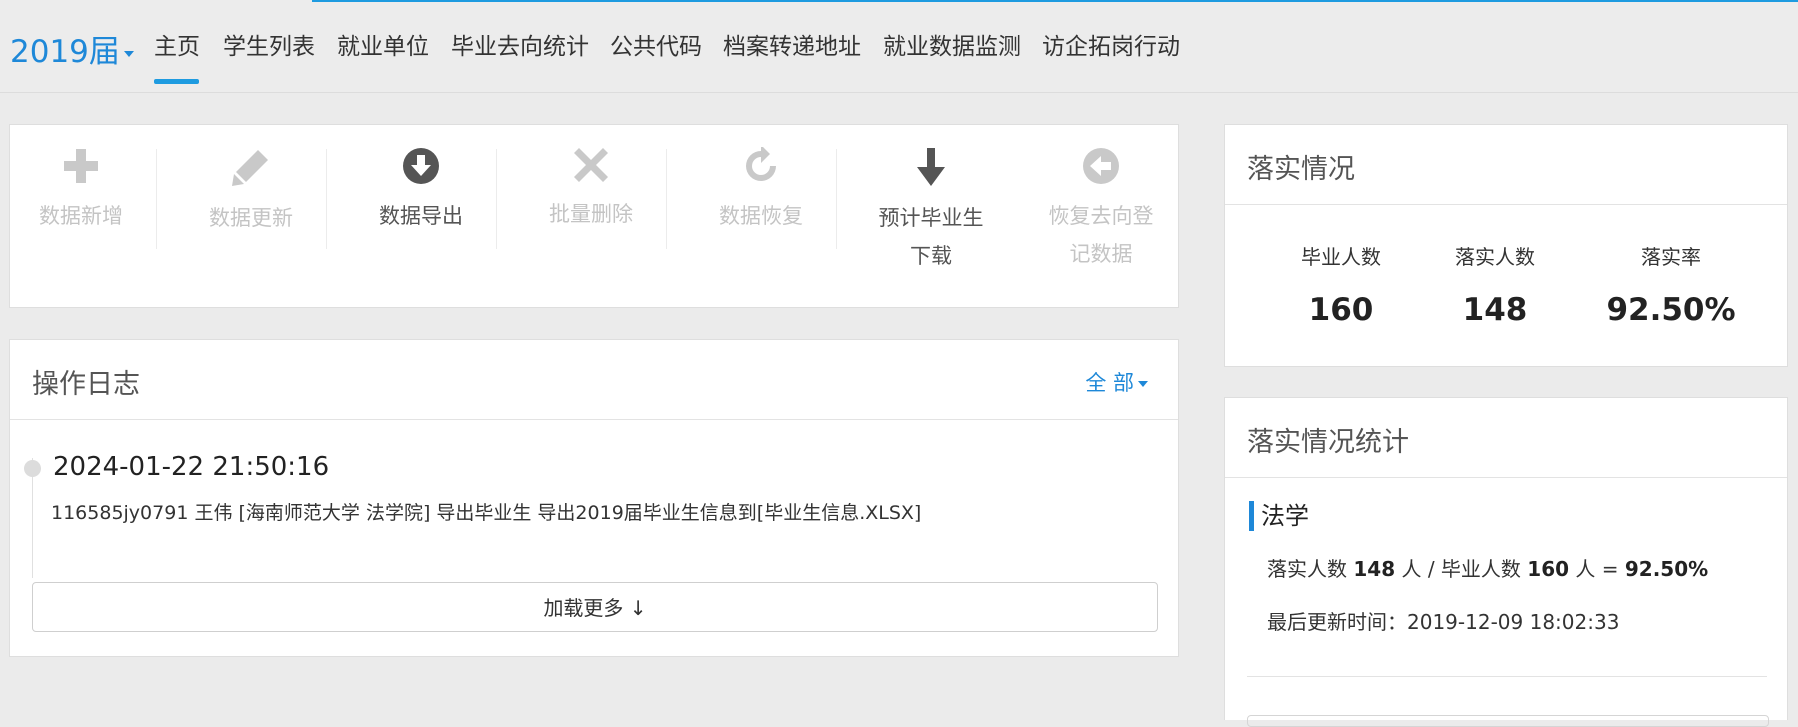 This screenshot has height=727, width=1798. Describe the element at coordinates (1671, 310) in the screenshot. I see `stat-value: 92.50%` at that location.